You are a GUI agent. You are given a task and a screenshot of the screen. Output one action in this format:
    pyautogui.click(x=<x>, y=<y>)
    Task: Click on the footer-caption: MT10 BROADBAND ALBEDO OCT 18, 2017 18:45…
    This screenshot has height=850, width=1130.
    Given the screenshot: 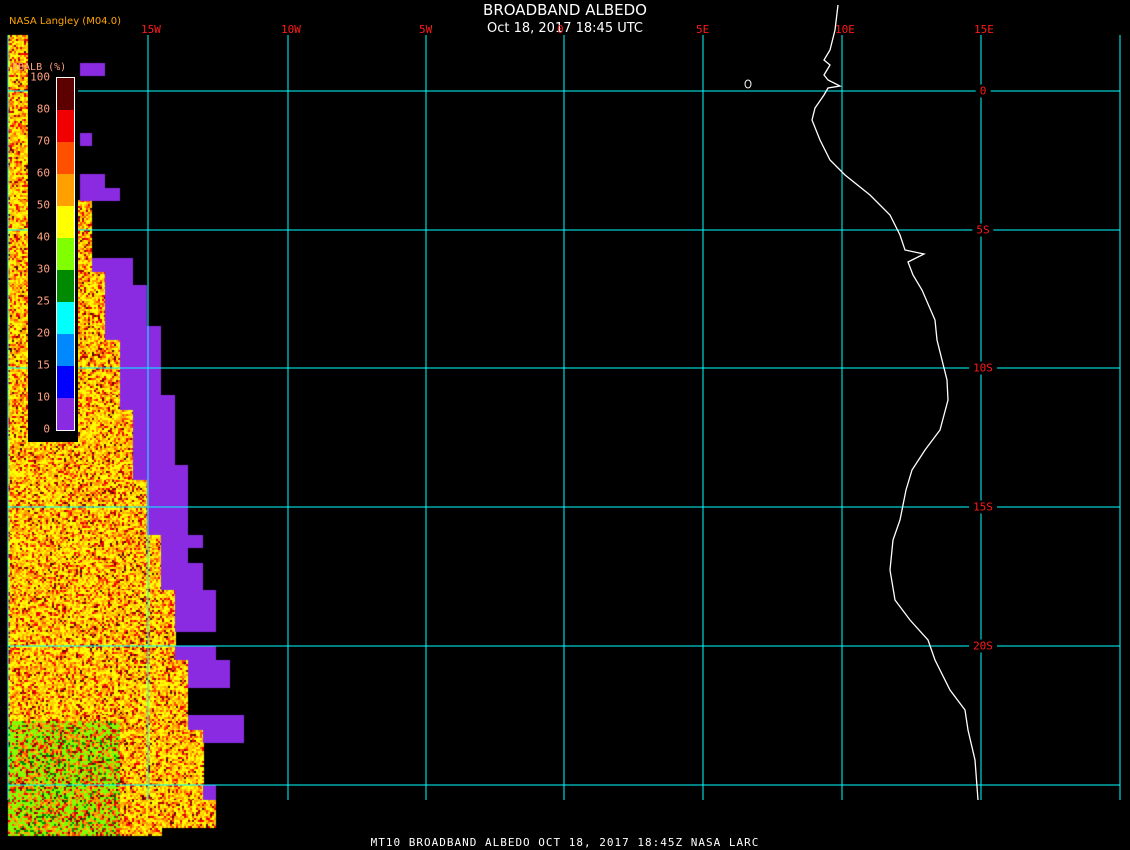 What is the action you would take?
    pyautogui.click(x=565, y=842)
    